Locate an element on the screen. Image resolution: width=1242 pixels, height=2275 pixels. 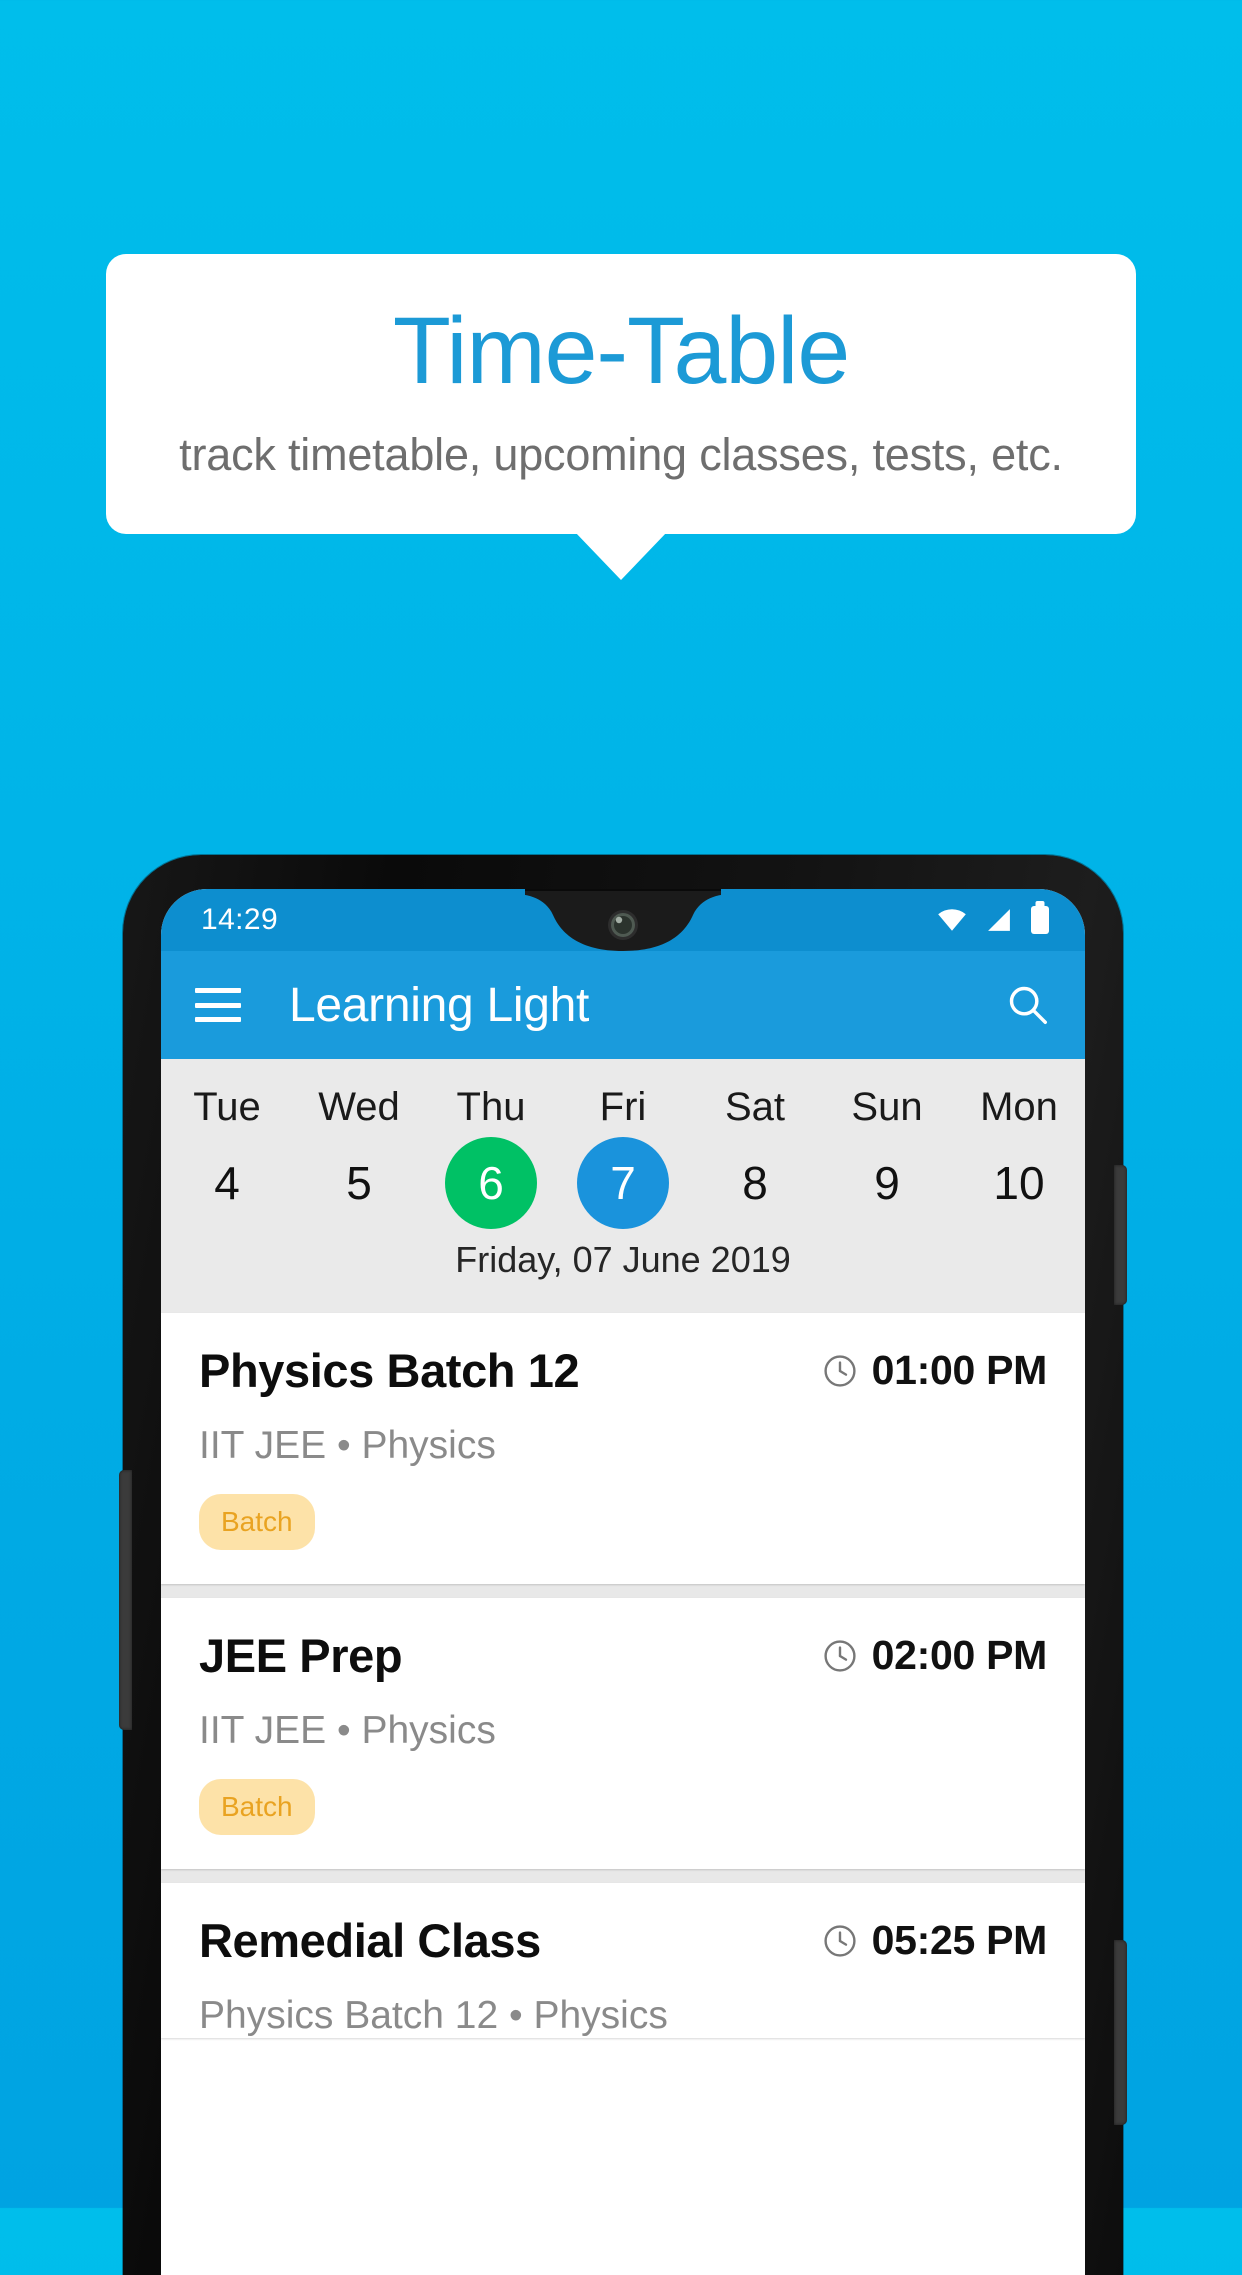
date-cell-7-selected: 7 is located at coordinates (623, 1183).